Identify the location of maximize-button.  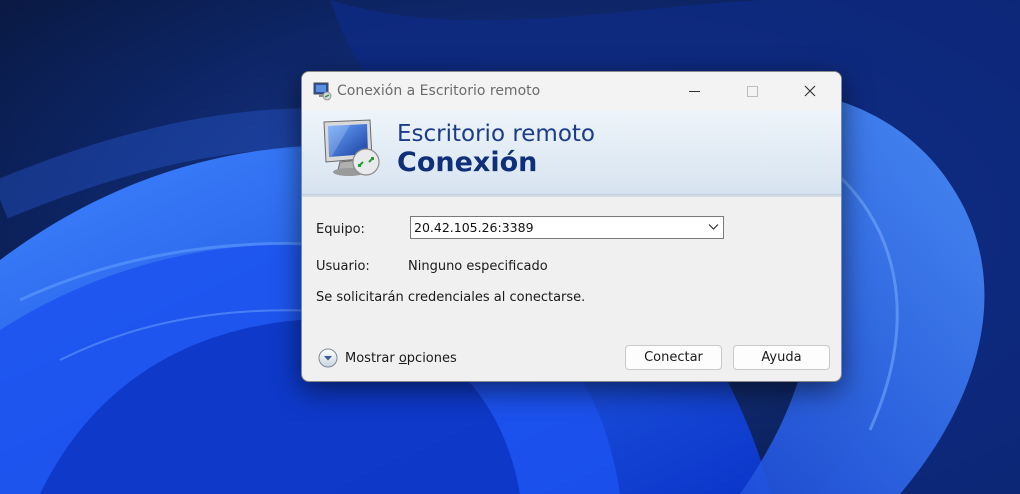
(752, 91).